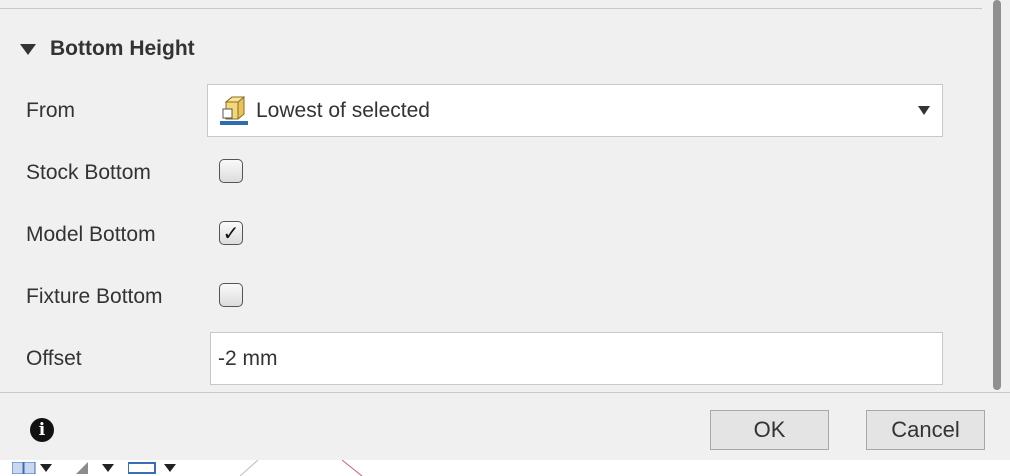  What do you see at coordinates (231, 295) in the screenshot?
I see `fixture-bottom-checkbox` at bounding box center [231, 295].